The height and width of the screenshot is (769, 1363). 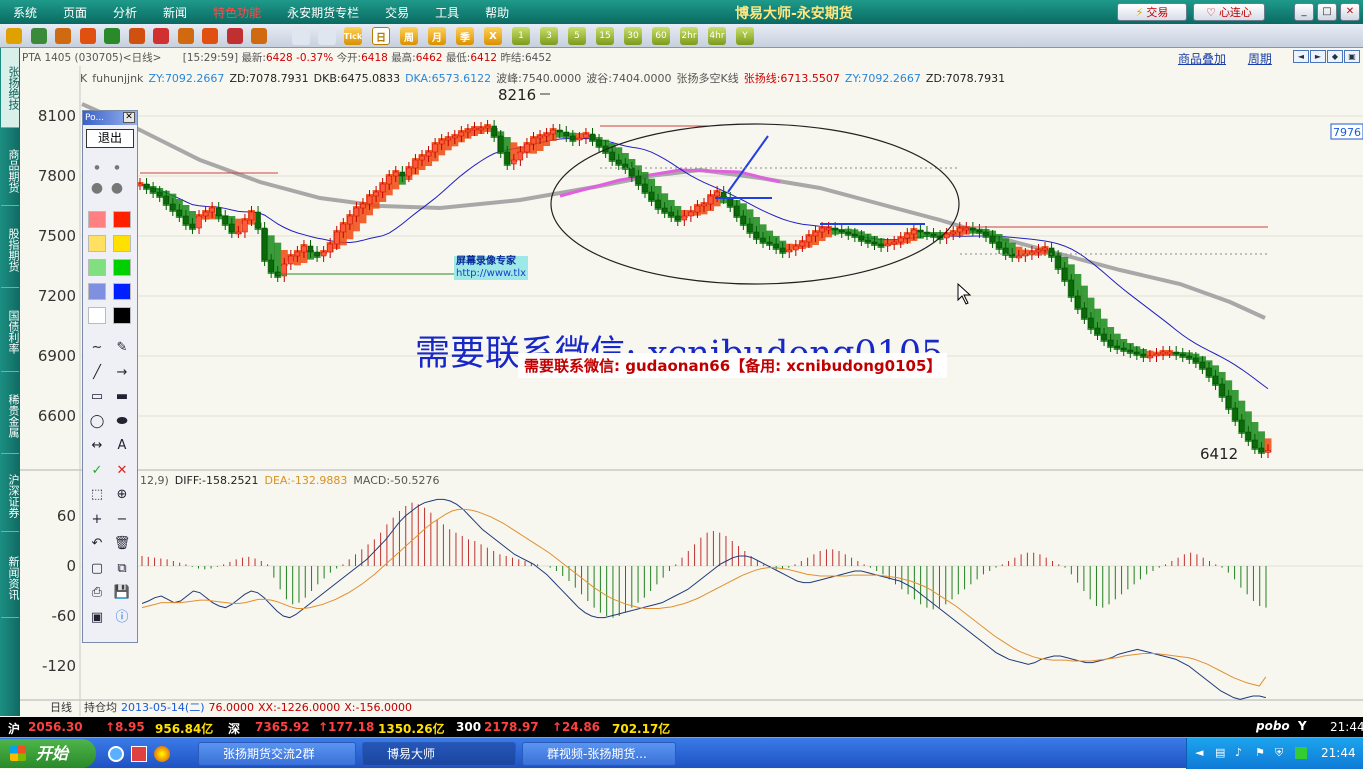 I want to click on y-tick-label: 6600, so click(x=57, y=416).